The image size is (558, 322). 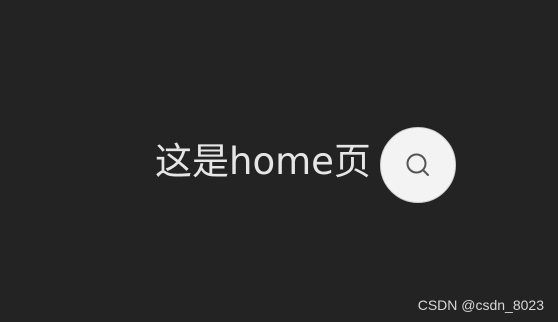 What do you see at coordinates (480, 305) in the screenshot?
I see `watermark: CSDN @csdn_8023` at bounding box center [480, 305].